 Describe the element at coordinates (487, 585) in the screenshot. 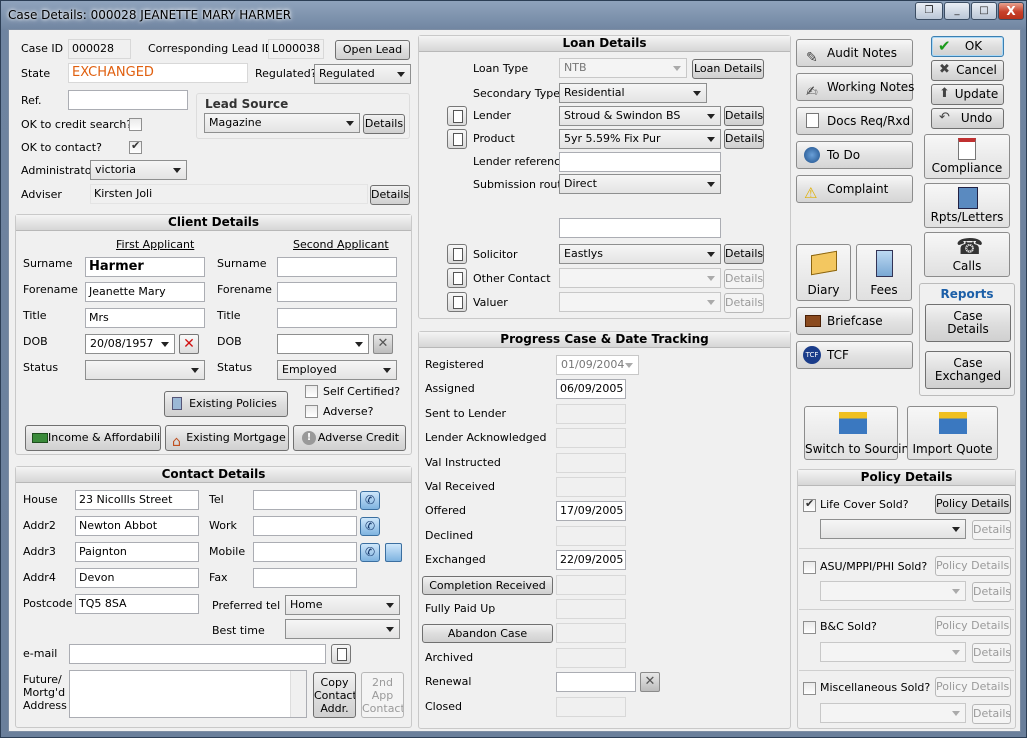

I see `progress-action-button: Completion Received` at that location.